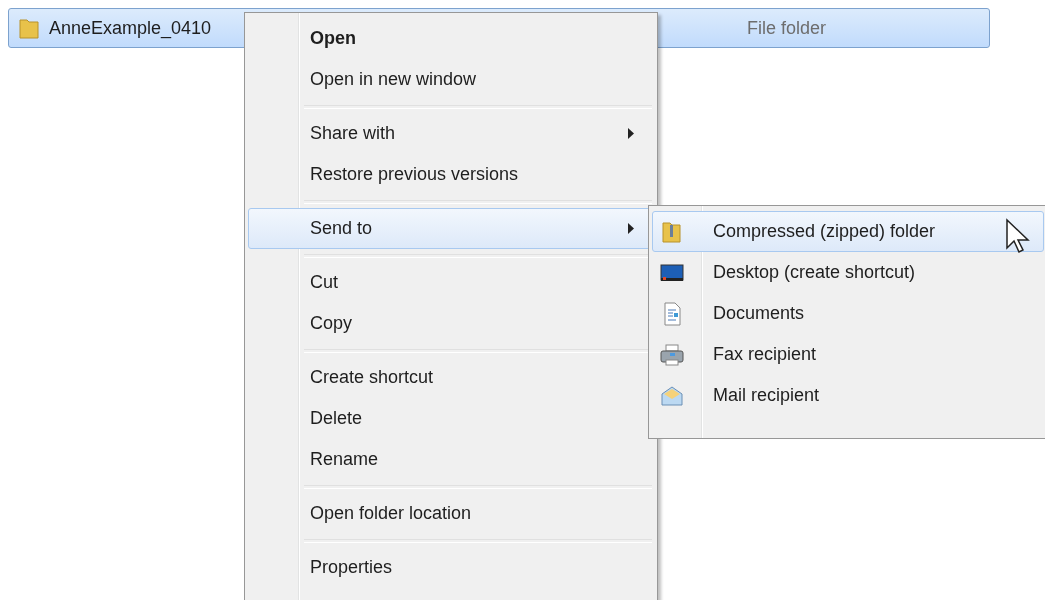  I want to click on file-name: AnneExample_0410, so click(130, 27).